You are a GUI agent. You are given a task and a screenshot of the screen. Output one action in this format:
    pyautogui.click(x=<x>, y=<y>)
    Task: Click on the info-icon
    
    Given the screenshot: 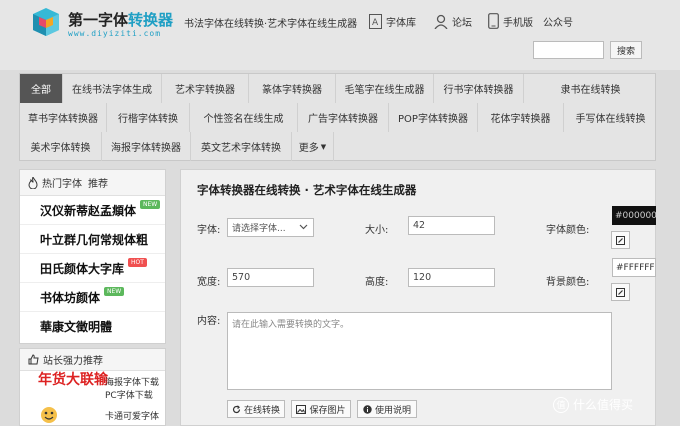 What is the action you would take?
    pyautogui.click(x=367, y=409)
    